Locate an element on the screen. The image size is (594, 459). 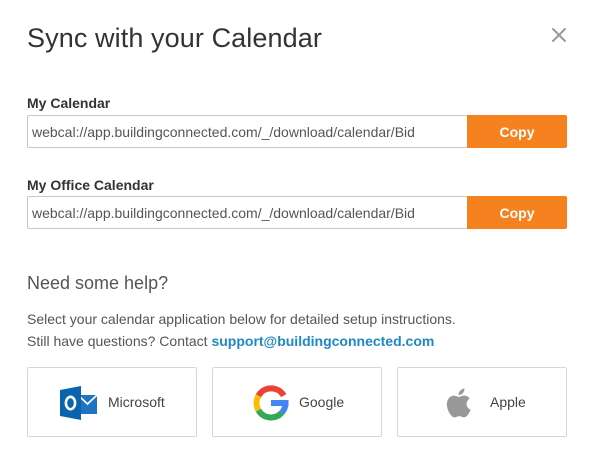
apple-icon is located at coordinates (458, 403).